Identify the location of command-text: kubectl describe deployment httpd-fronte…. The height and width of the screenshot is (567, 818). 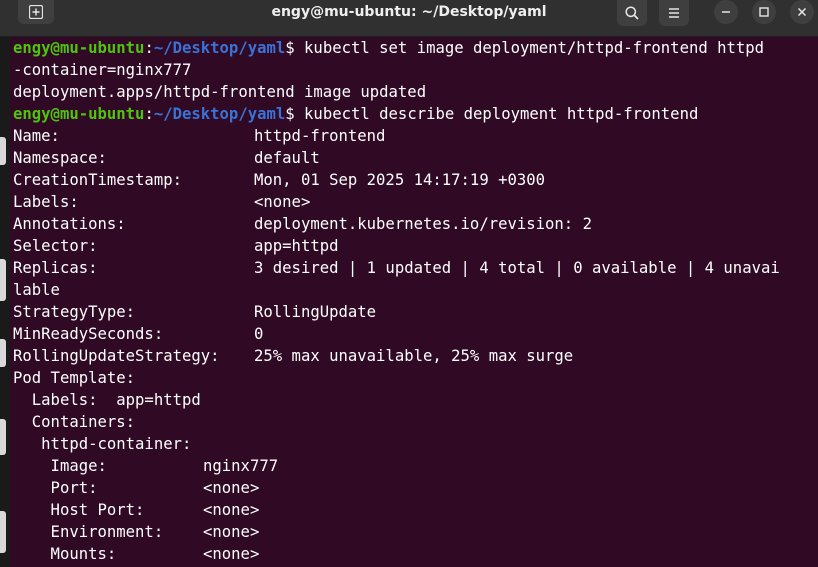
(496, 114).